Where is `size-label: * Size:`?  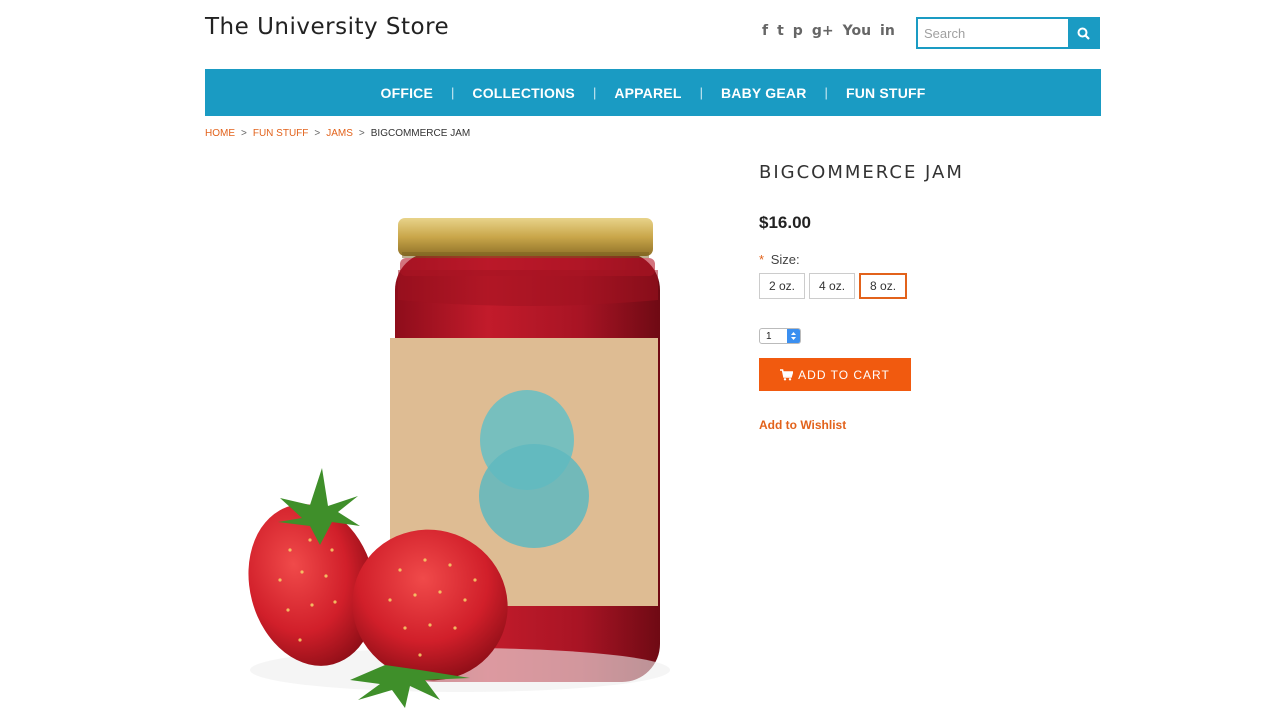 size-label: * Size: is located at coordinates (779, 259).